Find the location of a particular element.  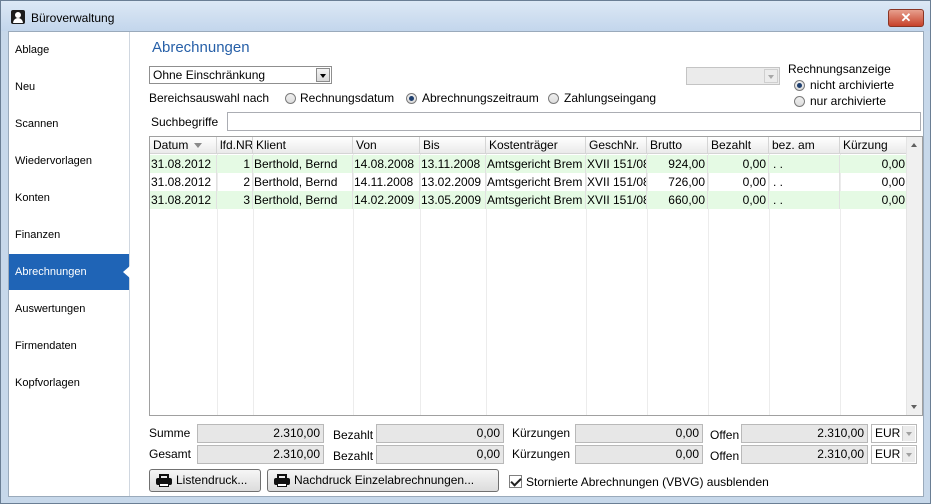

gesamt-bezahlt-value: 0,00 is located at coordinates (440, 454).